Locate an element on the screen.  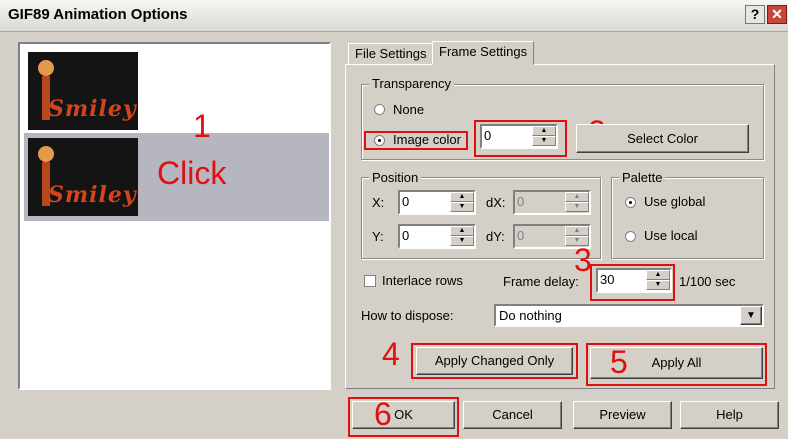
dx-spinner: ▲ ▼ is located at coordinates (552, 202).